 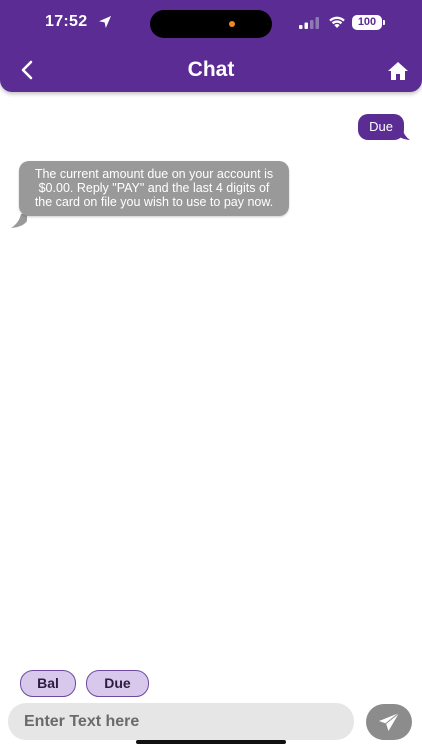 I want to click on home-button, so click(x=398, y=71).